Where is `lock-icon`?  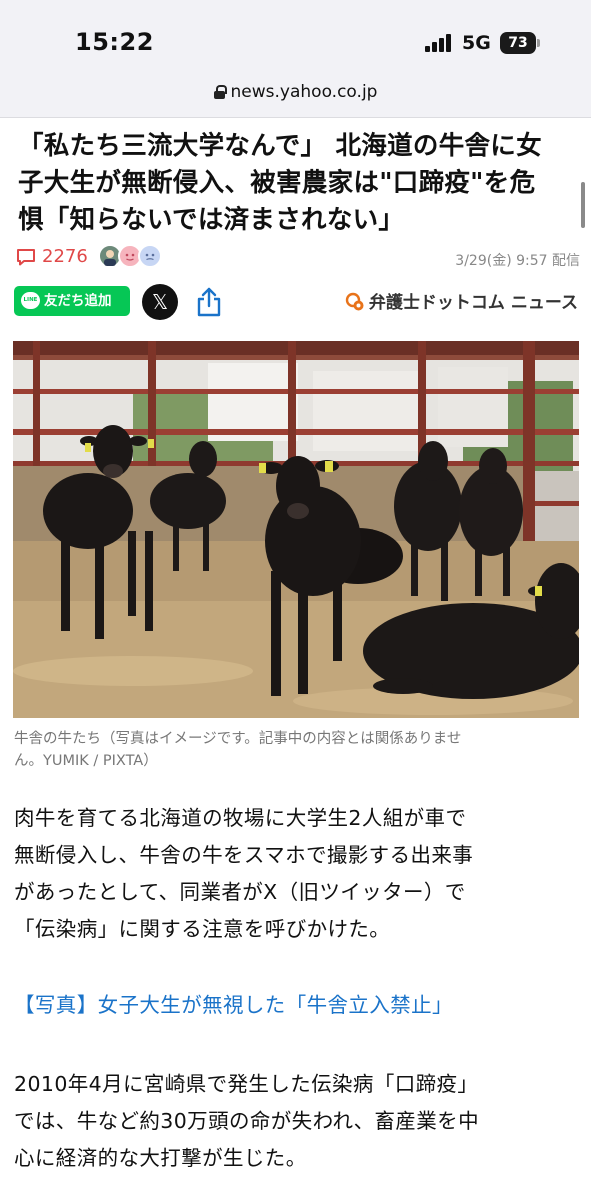
lock-icon is located at coordinates (220, 92).